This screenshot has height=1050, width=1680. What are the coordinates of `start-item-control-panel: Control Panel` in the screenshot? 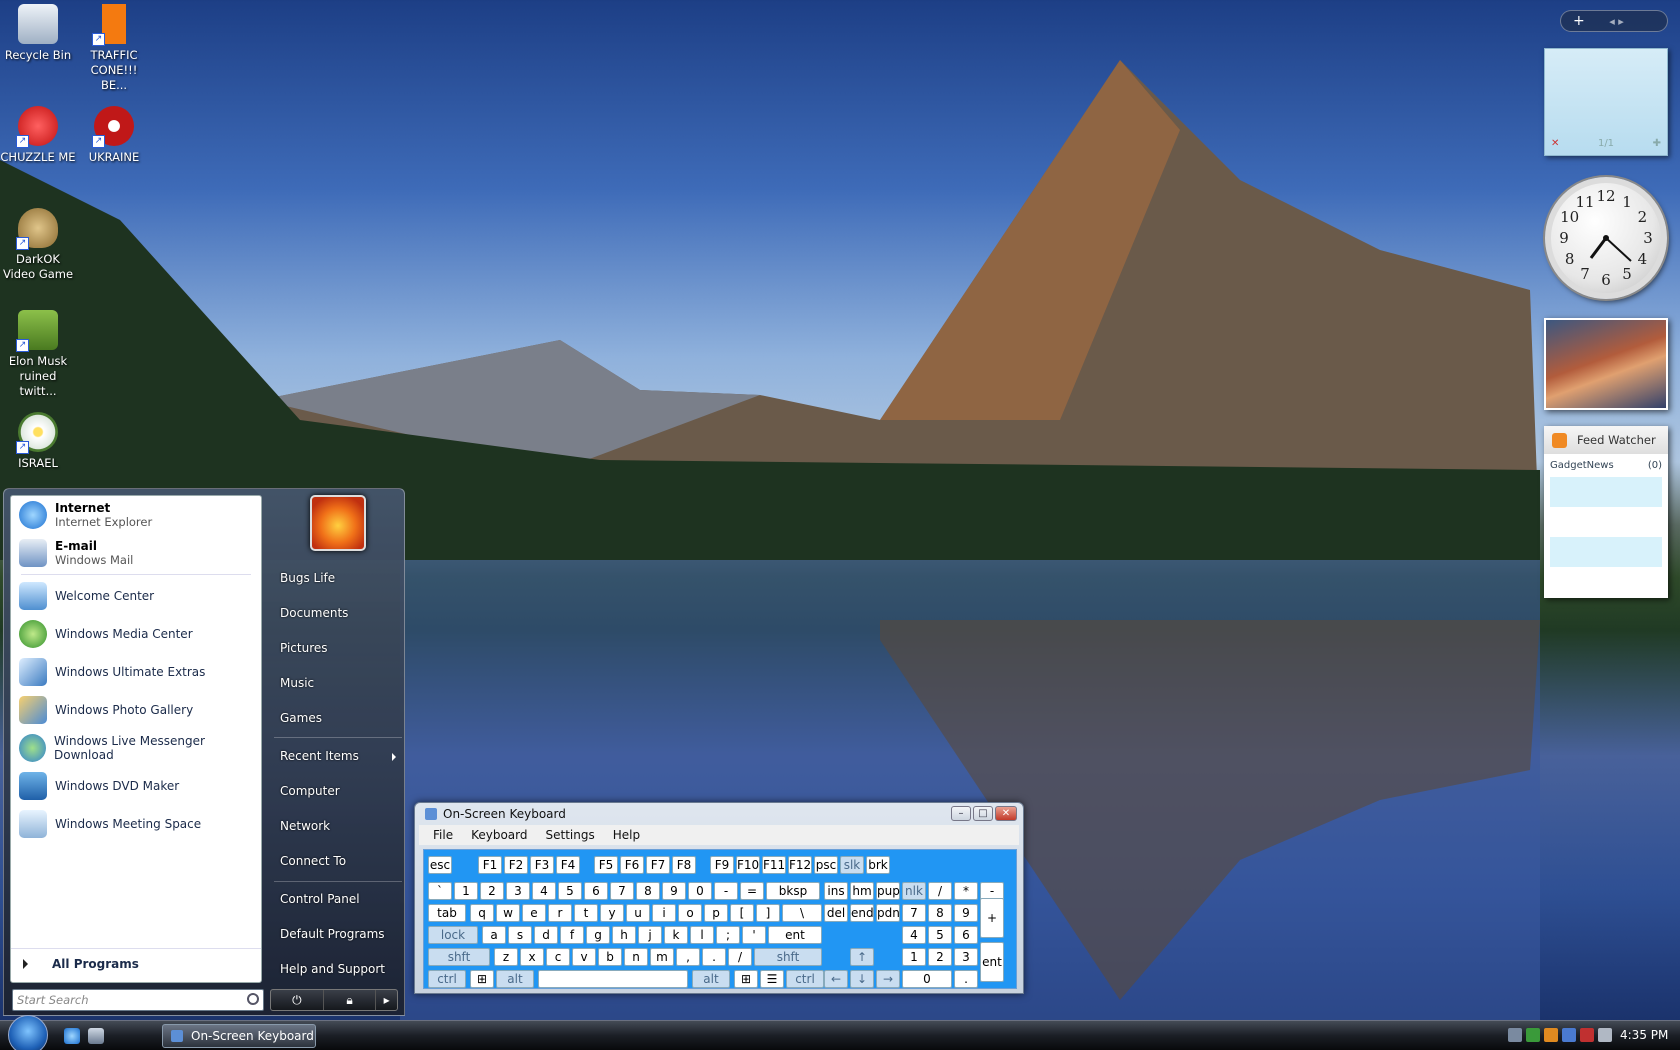 It's located at (320, 899).